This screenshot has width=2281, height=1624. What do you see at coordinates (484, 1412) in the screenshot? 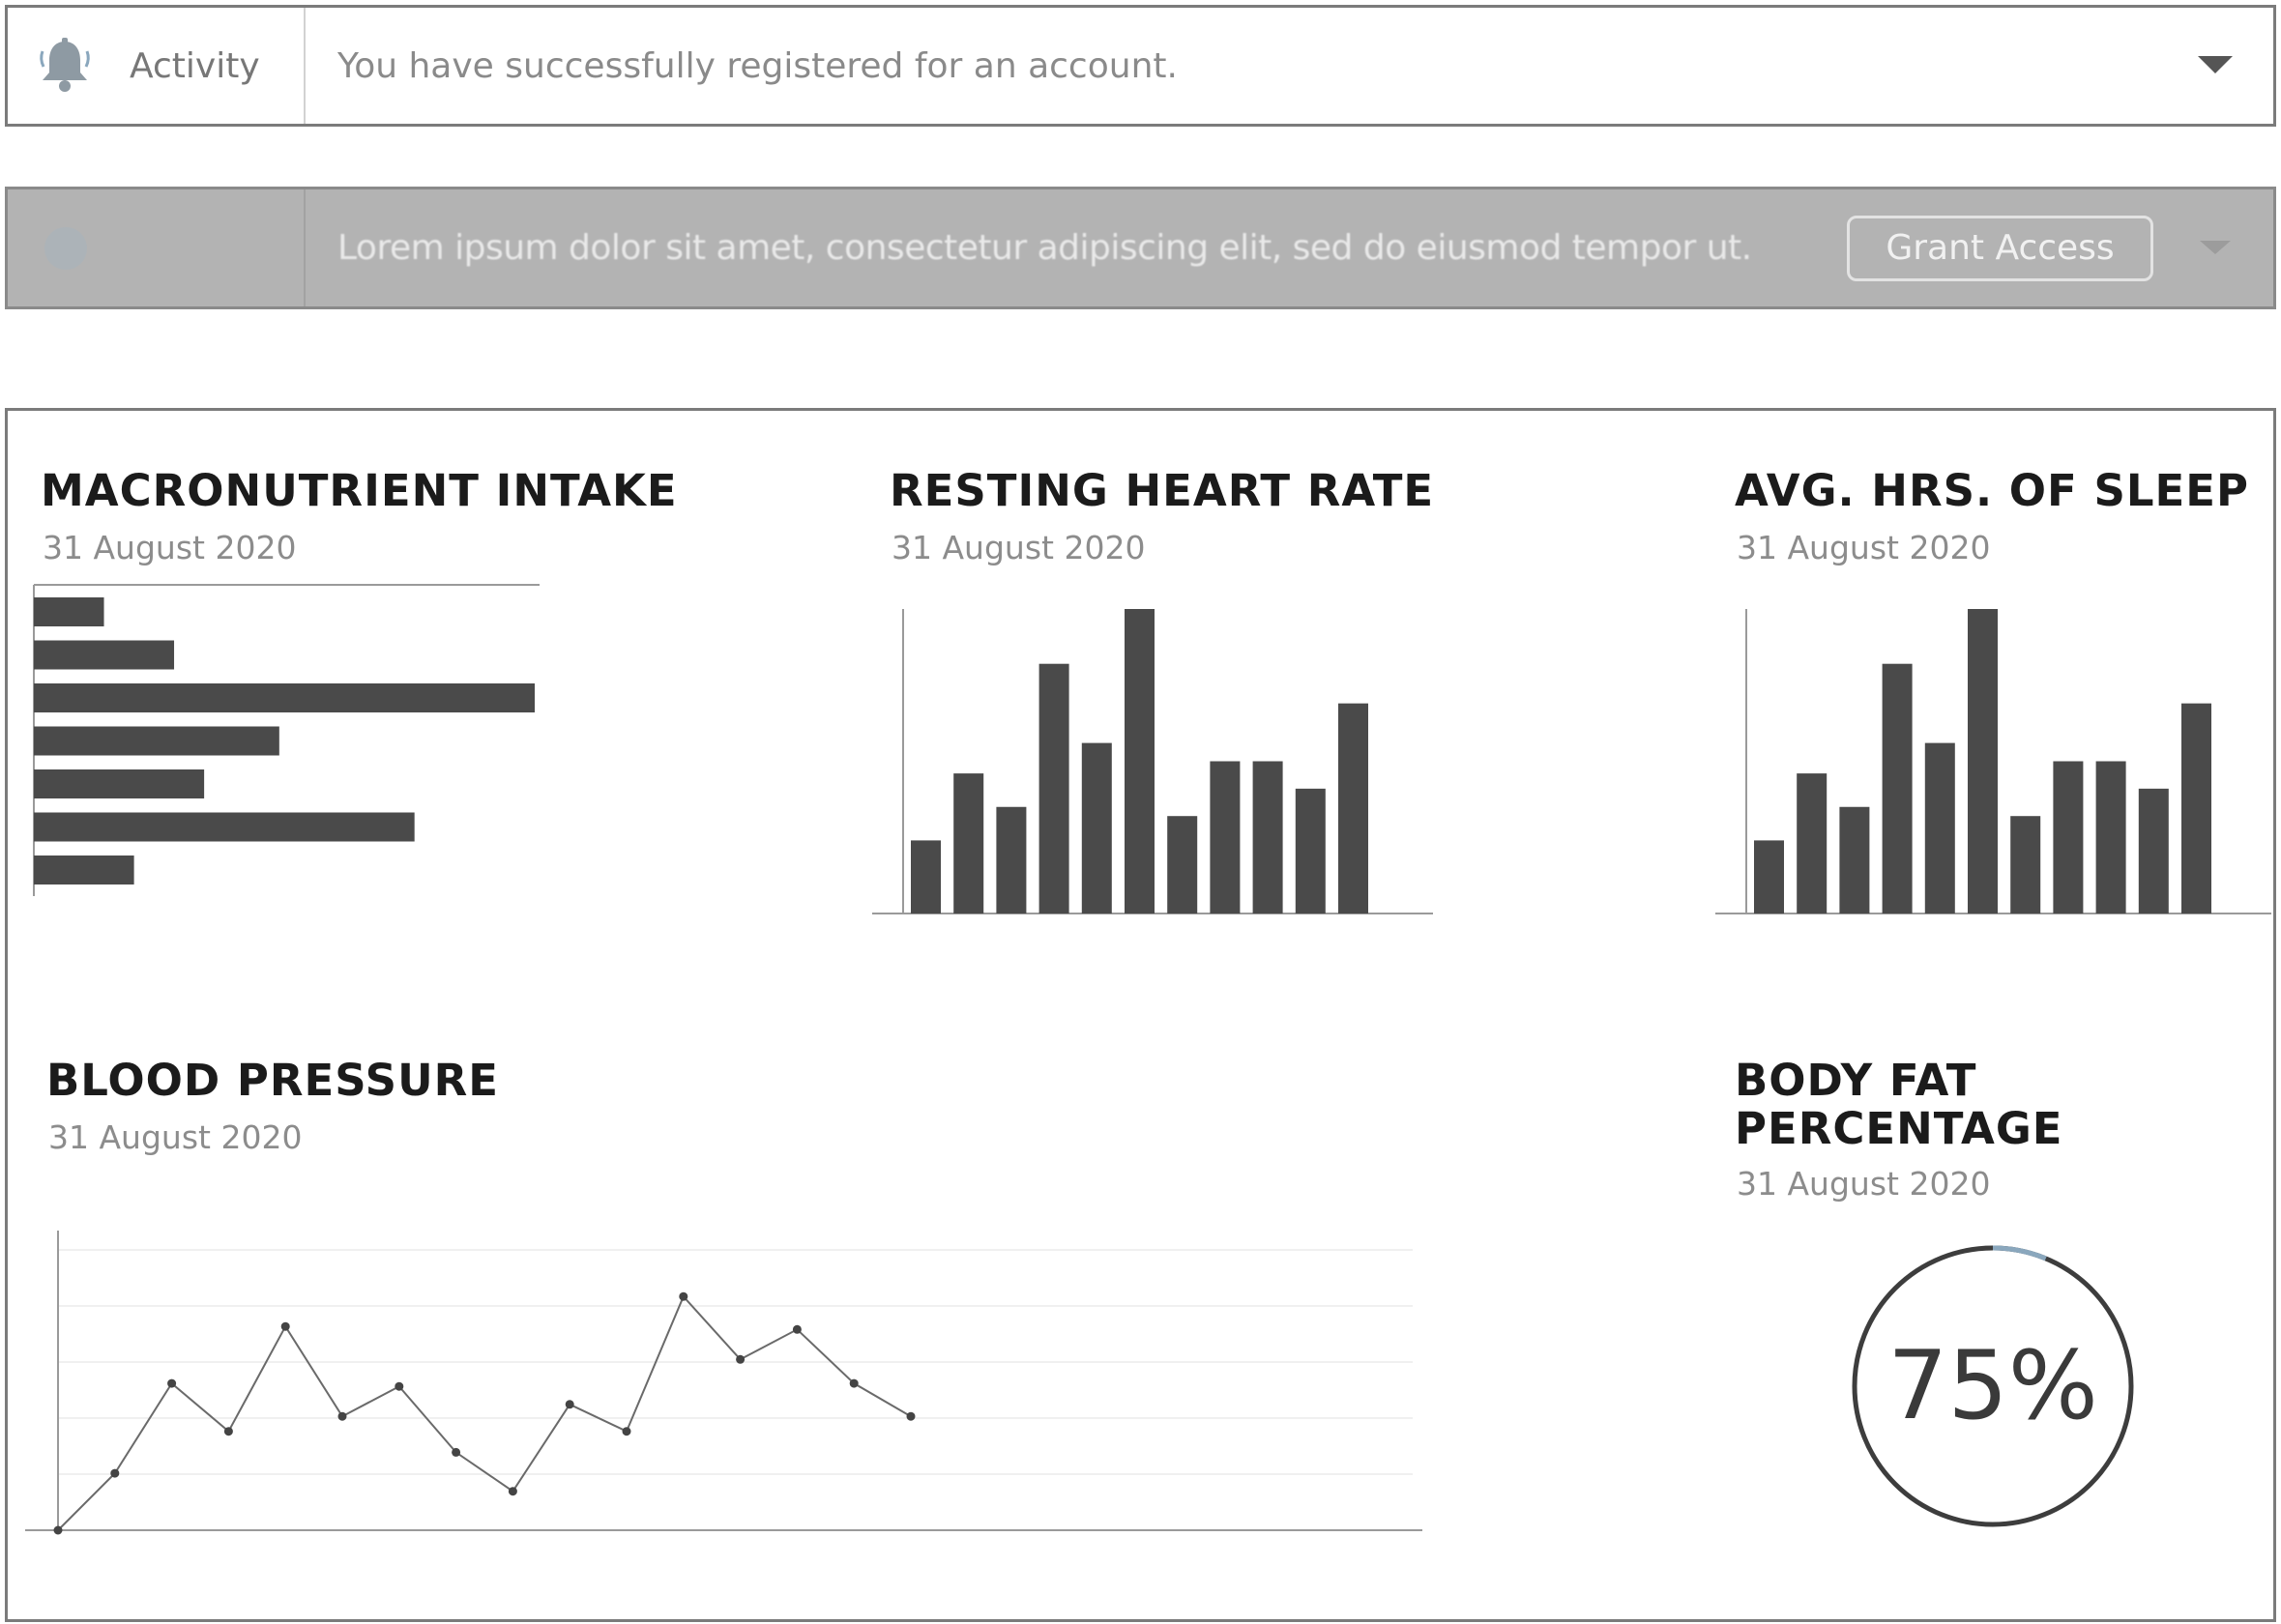
I see `series-line` at bounding box center [484, 1412].